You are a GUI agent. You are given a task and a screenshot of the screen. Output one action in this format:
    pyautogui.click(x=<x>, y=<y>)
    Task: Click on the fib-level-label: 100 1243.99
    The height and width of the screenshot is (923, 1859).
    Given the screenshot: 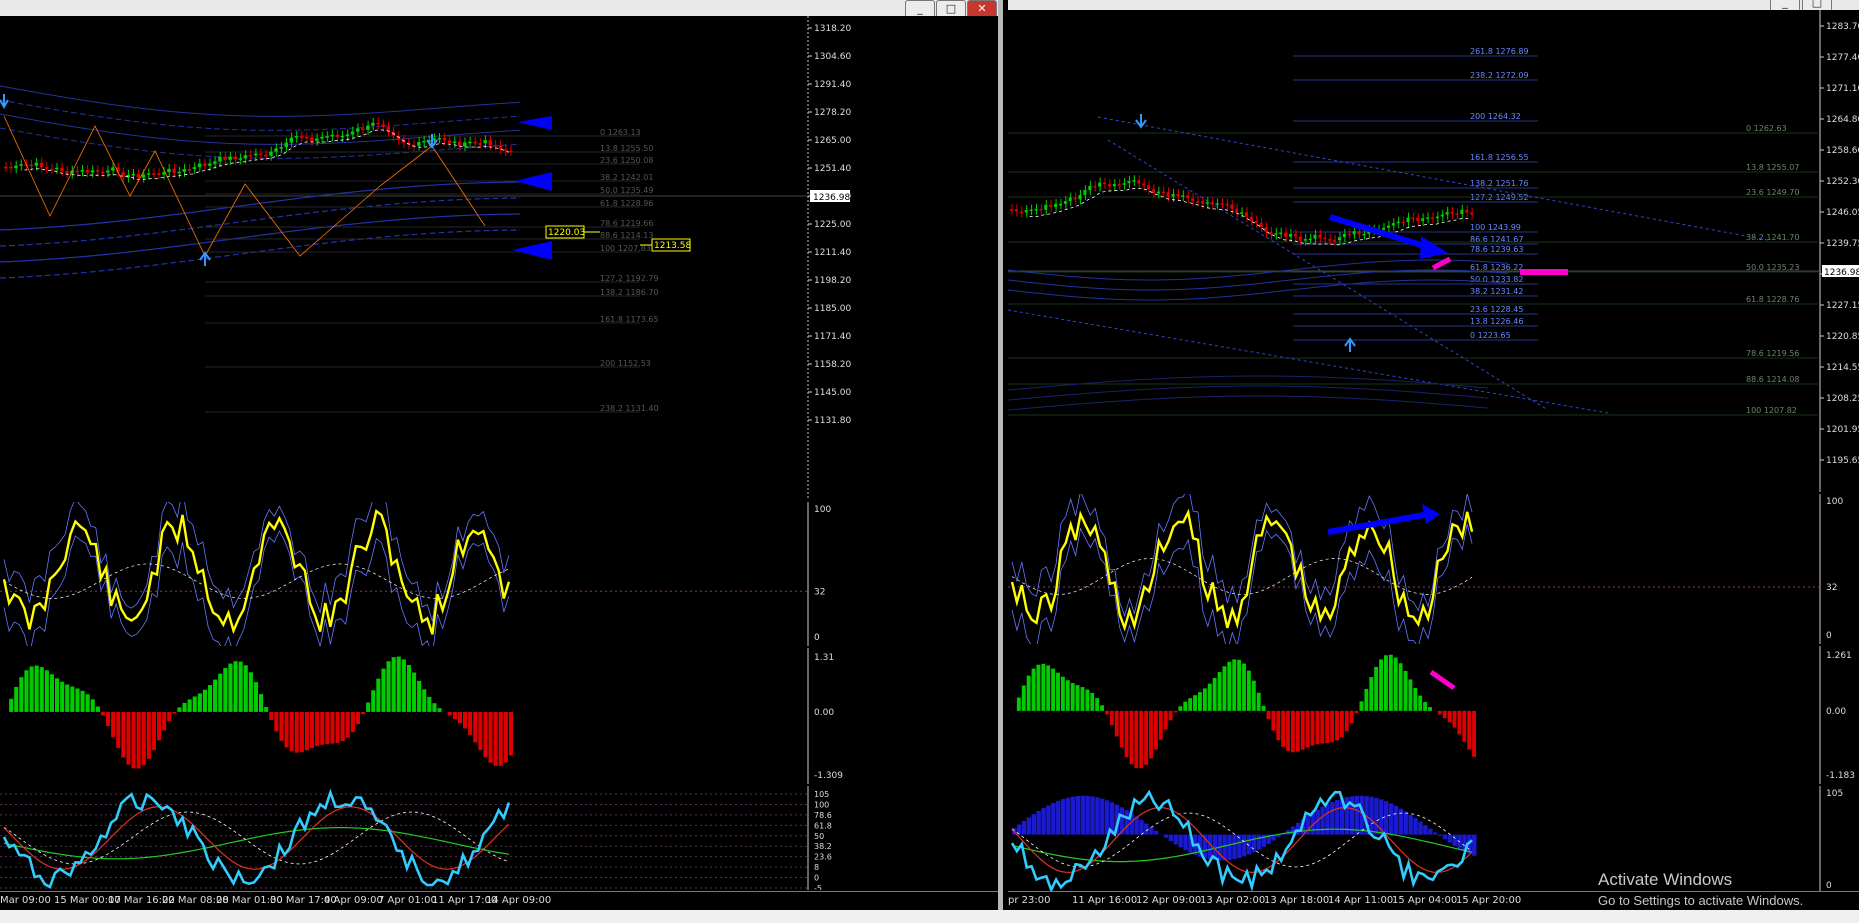 What is the action you would take?
    pyautogui.click(x=1495, y=227)
    